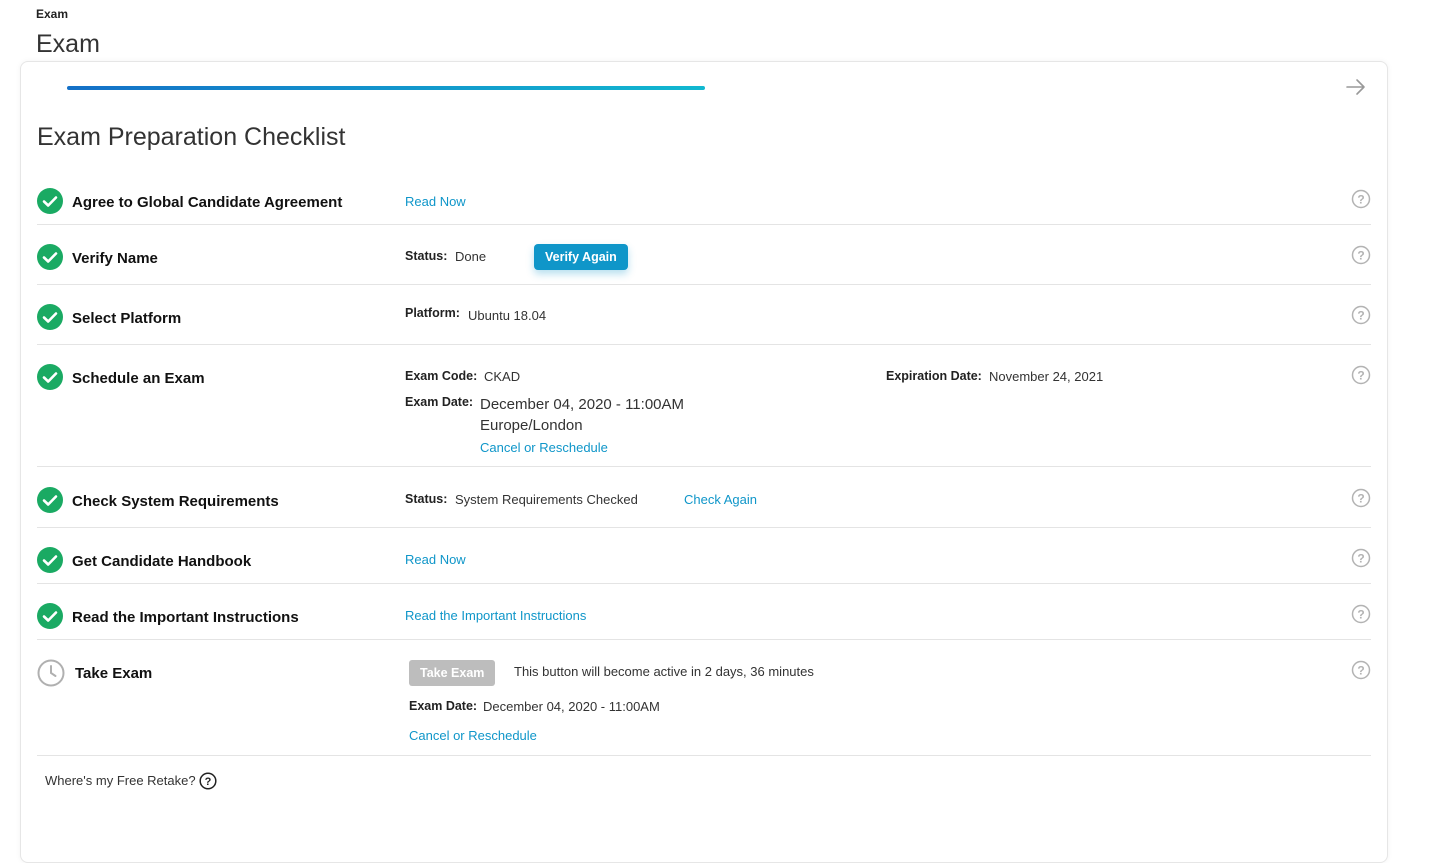  What do you see at coordinates (115, 258) in the screenshot?
I see `step-label: Verify Name` at bounding box center [115, 258].